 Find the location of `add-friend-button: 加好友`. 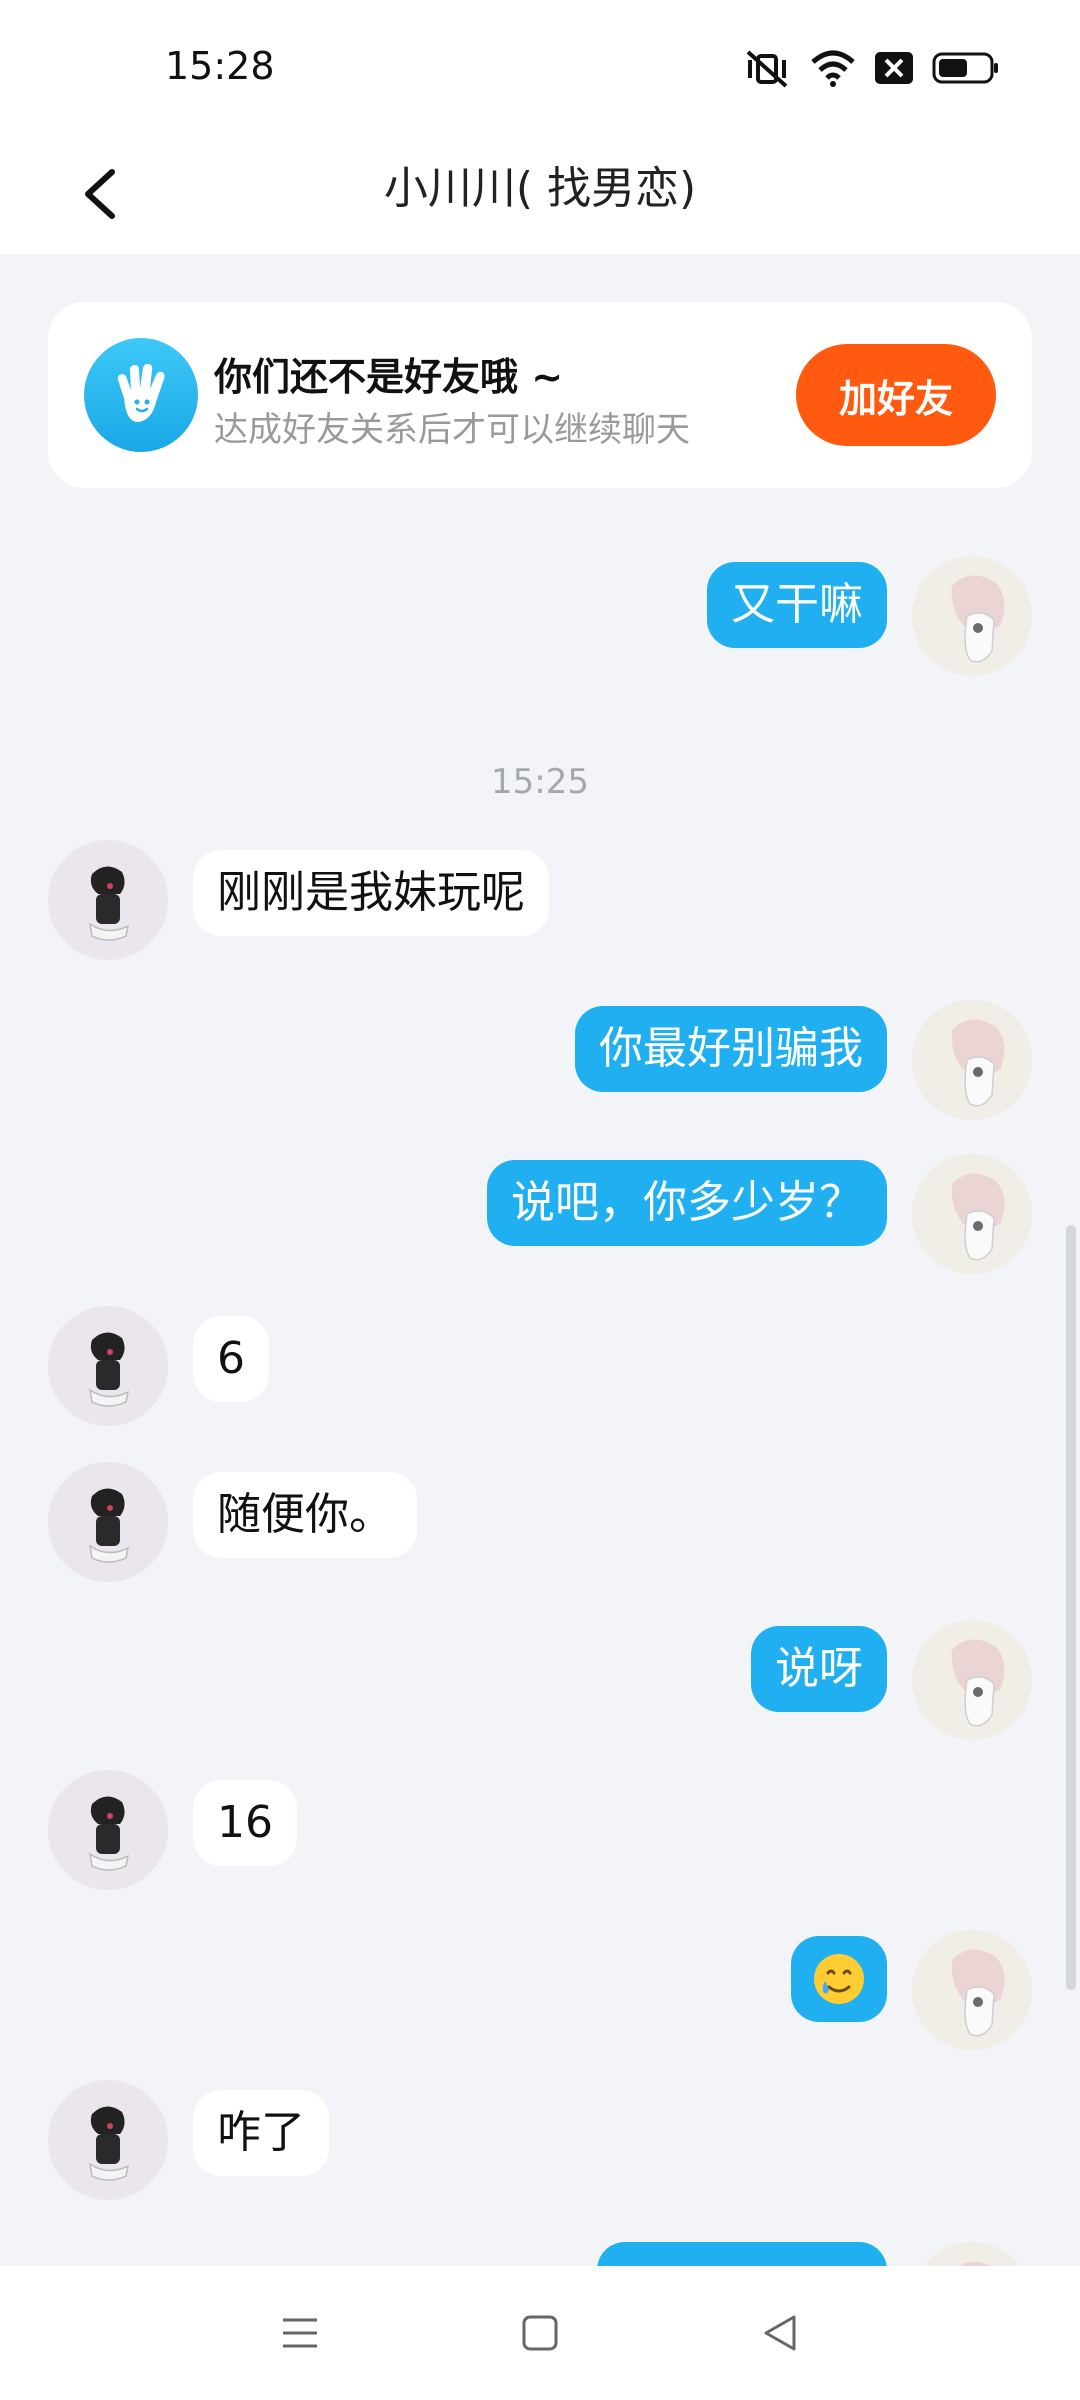

add-friend-button: 加好友 is located at coordinates (896, 395).